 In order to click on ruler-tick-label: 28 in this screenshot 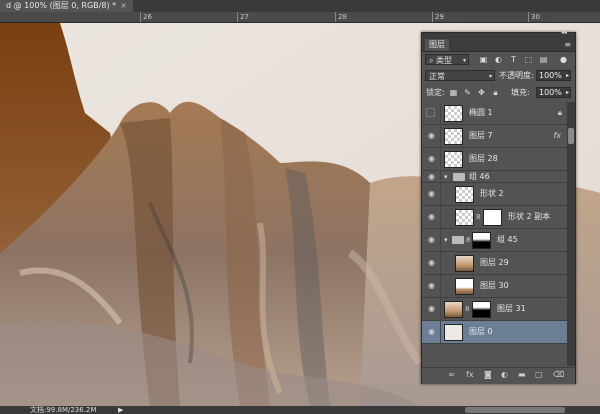, I will do `click(342, 17)`.